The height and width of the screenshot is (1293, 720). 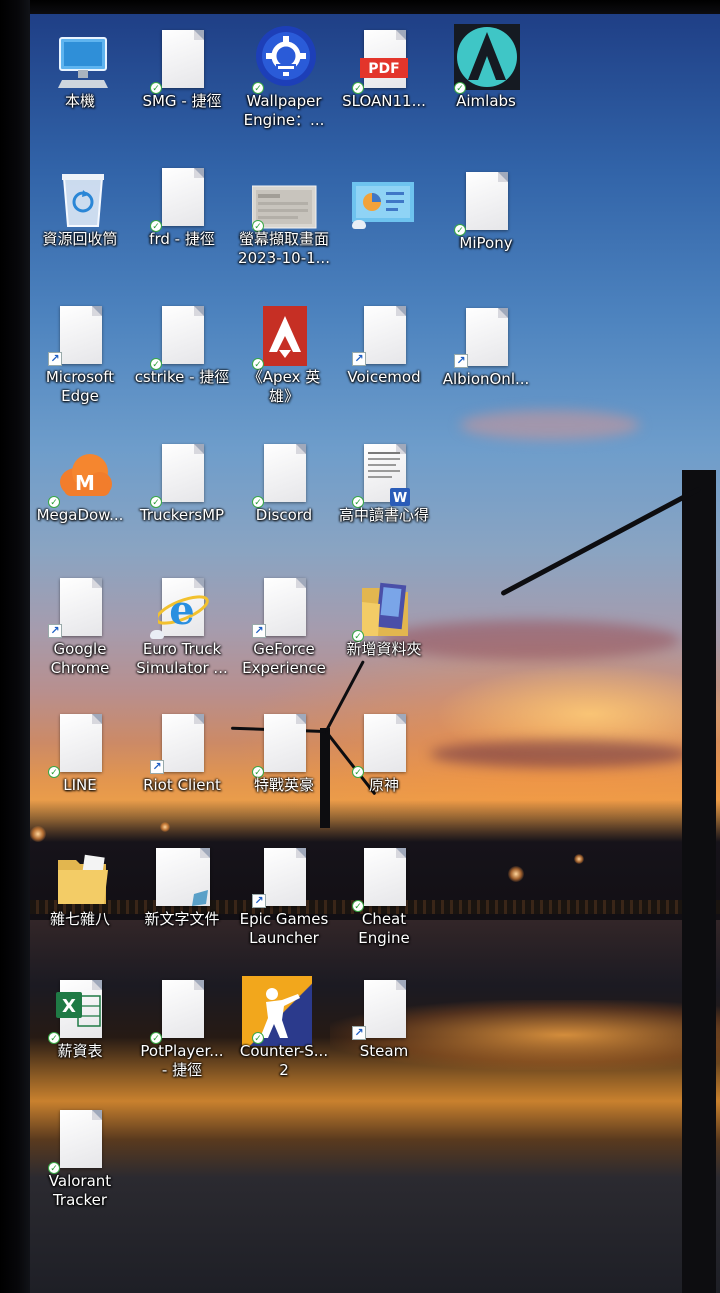 I want to click on desktop-icon-genshin: ✓ 原神, so click(x=384, y=766).